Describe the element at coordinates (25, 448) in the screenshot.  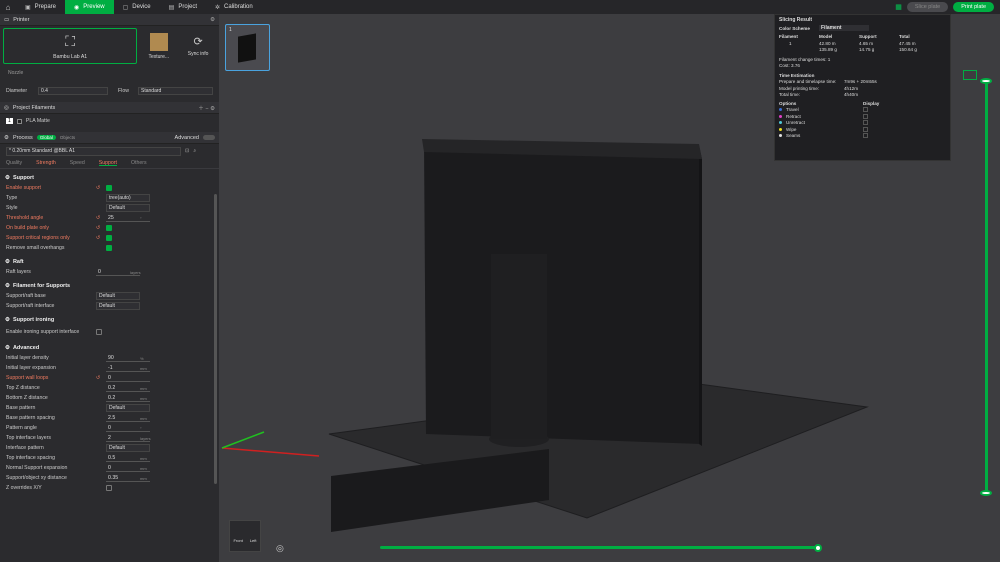
I see `setting-label: Interface pattern` at that location.